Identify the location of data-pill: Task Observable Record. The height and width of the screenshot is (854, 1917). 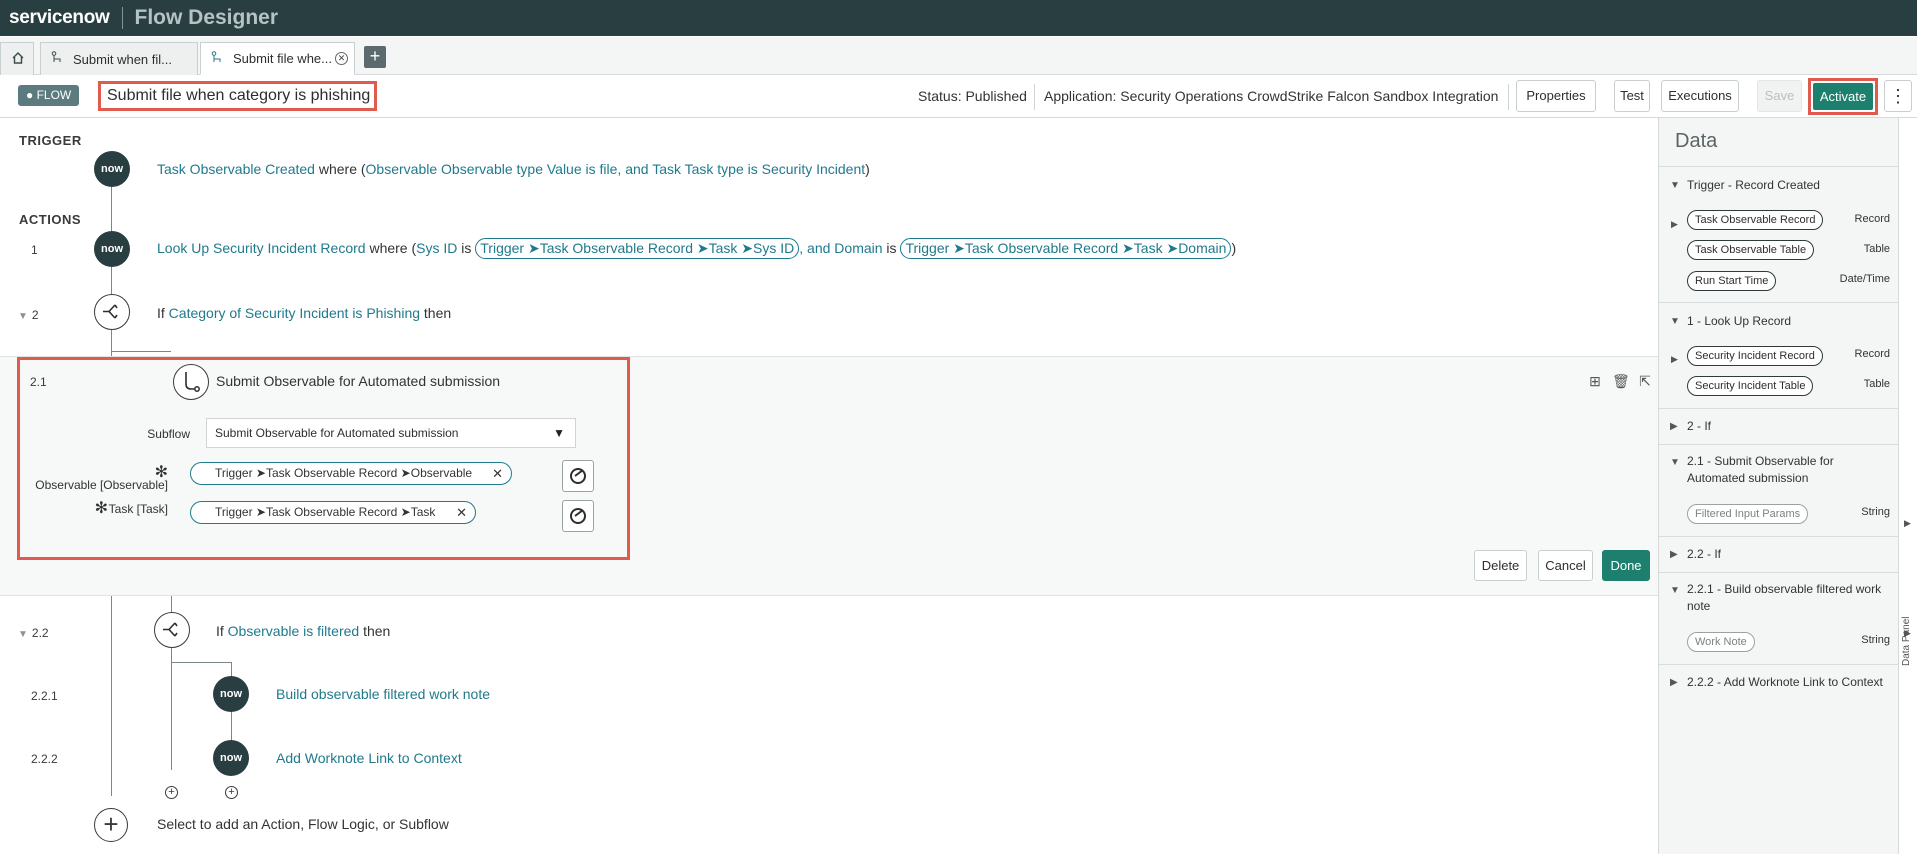
(1755, 220).